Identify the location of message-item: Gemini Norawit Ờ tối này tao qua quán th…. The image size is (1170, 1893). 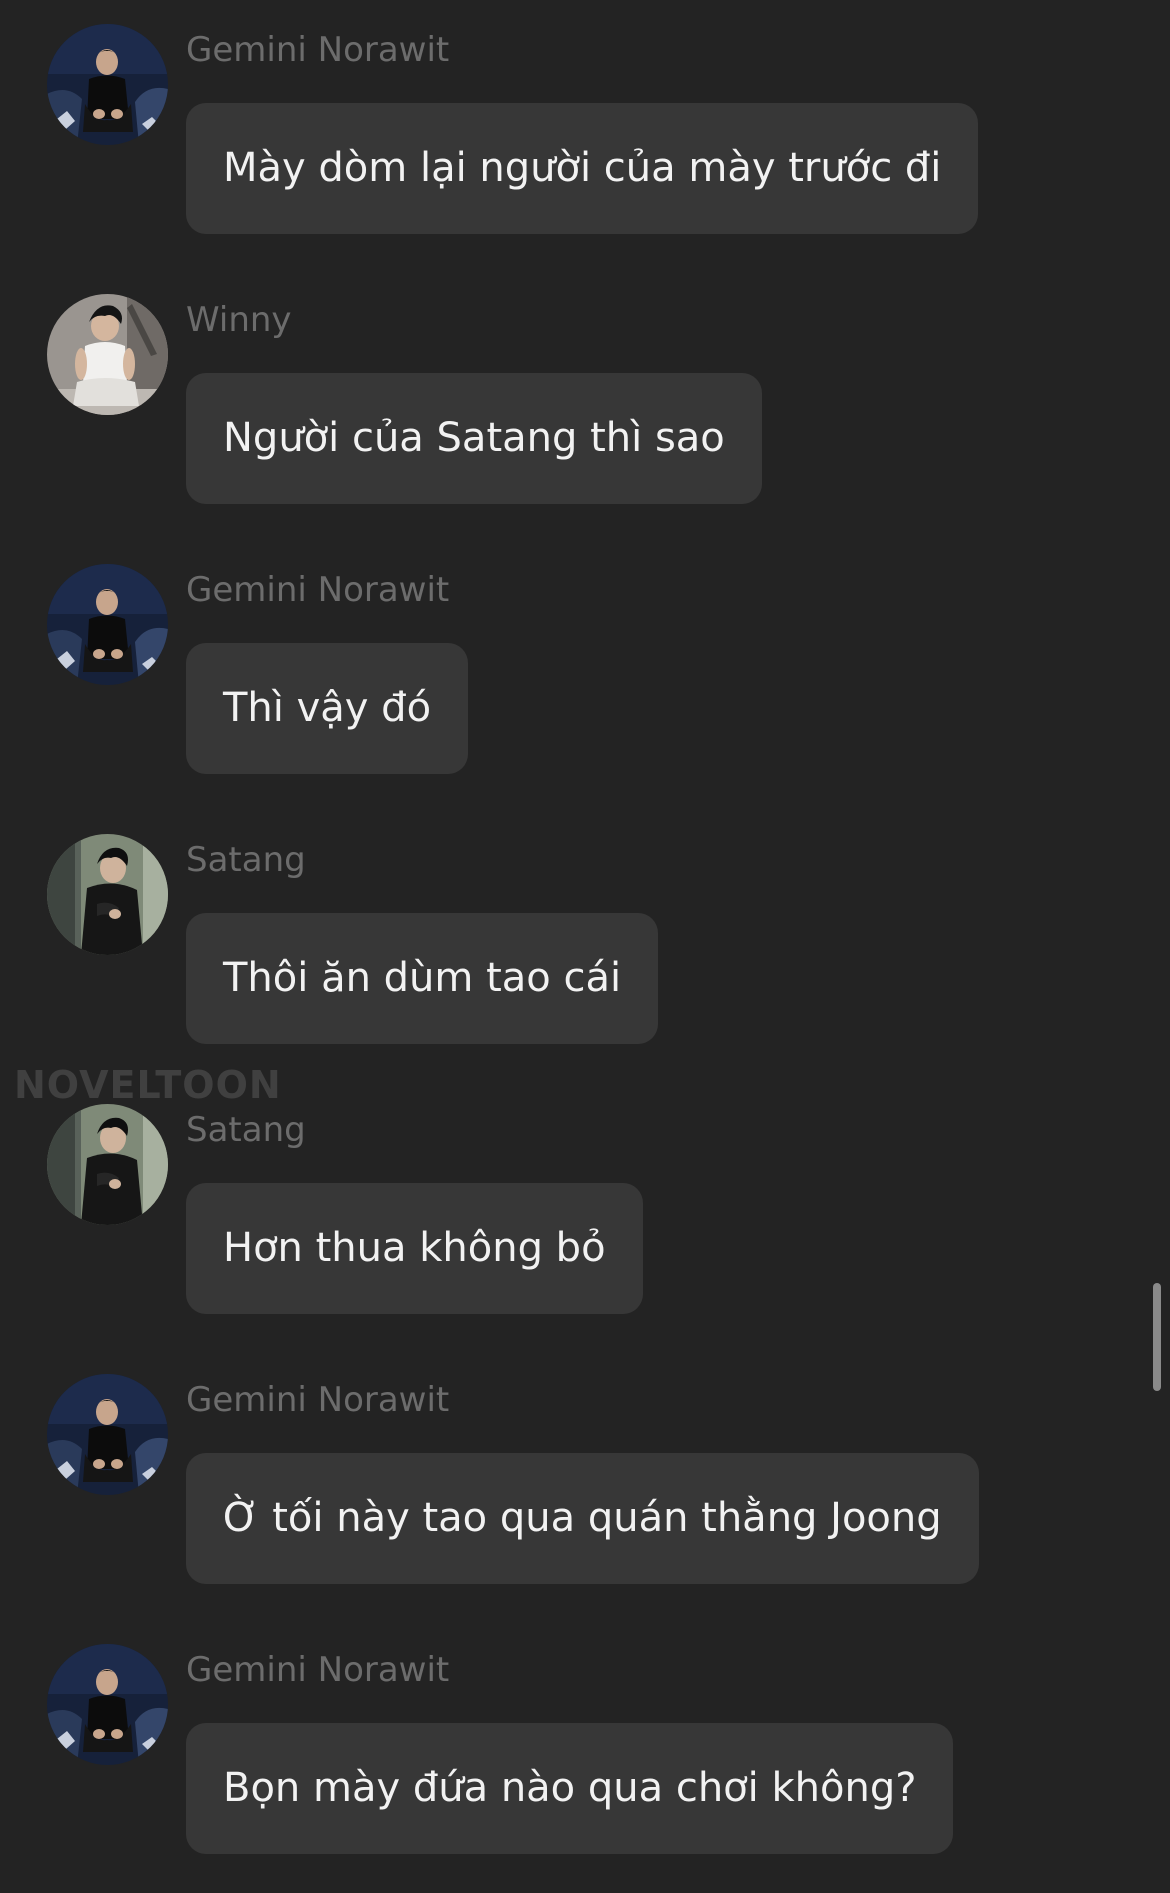
(575, 1467).